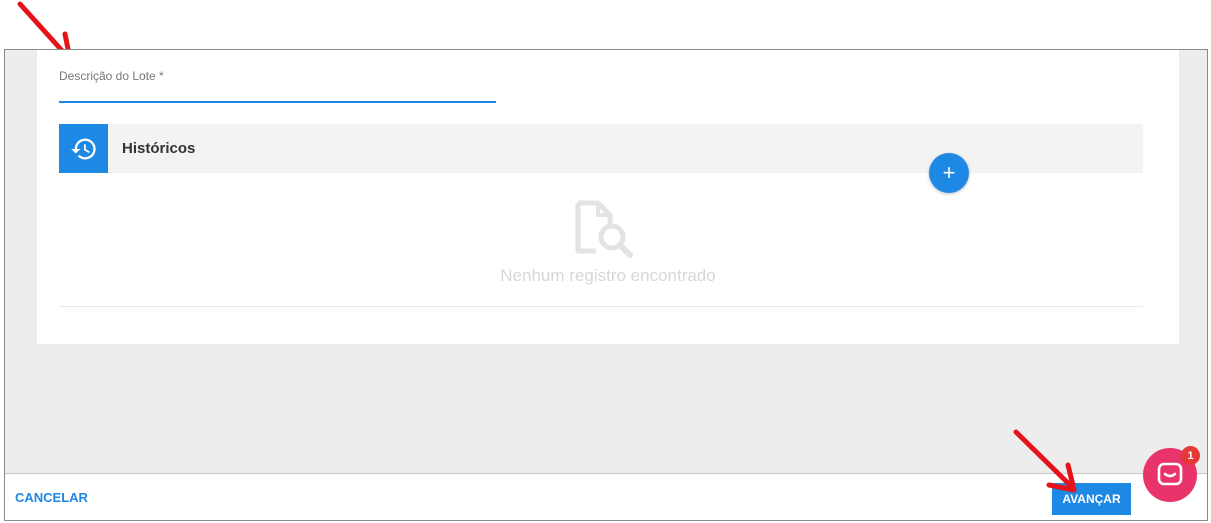  Describe the element at coordinates (51, 497) in the screenshot. I see `cancel-button: CANCELAR` at that location.